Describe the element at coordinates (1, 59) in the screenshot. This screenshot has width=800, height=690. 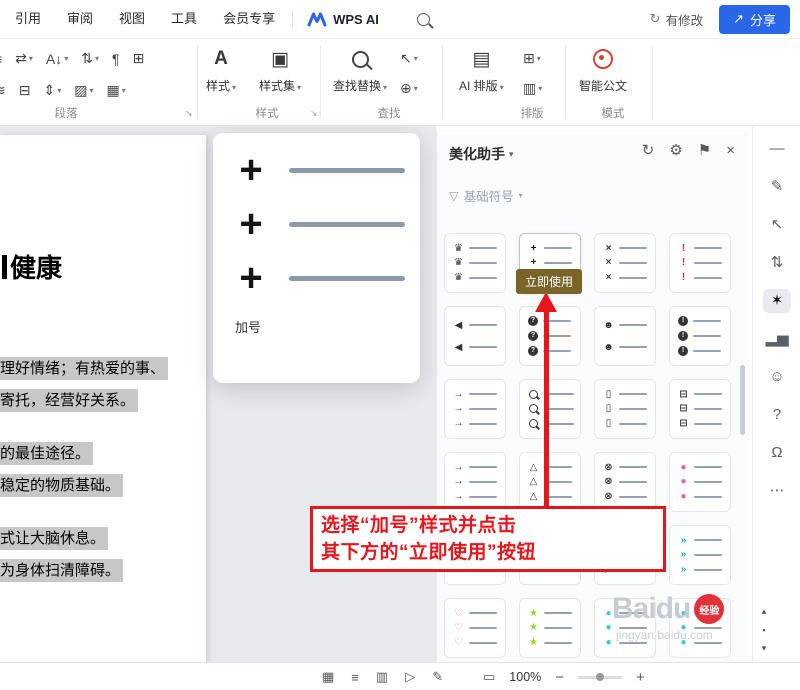
I see `ribbon-icon-button: ≡` at that location.